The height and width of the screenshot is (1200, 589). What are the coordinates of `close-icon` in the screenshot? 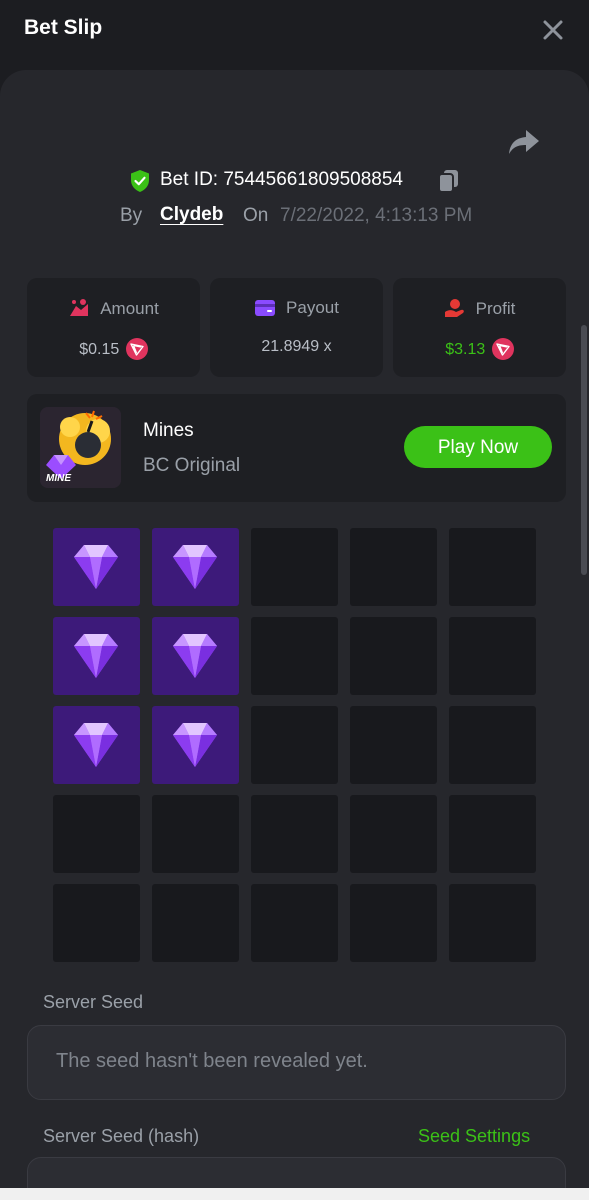 It's located at (553, 30).